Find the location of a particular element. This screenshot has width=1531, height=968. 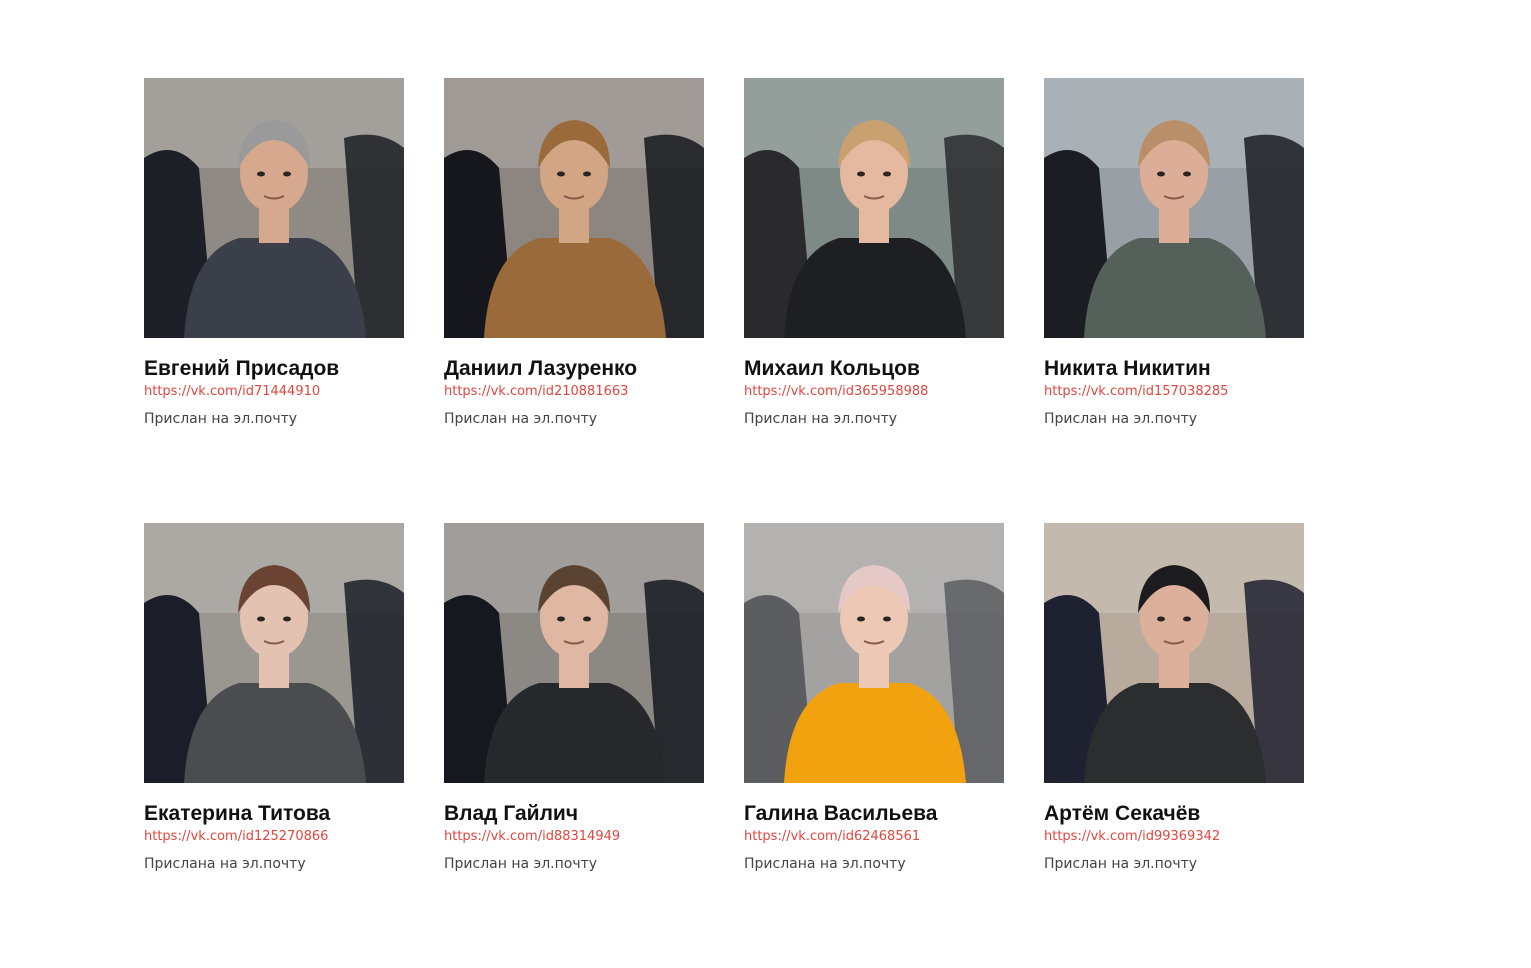

person-name: Артём Секачёв is located at coordinates (1122, 813).